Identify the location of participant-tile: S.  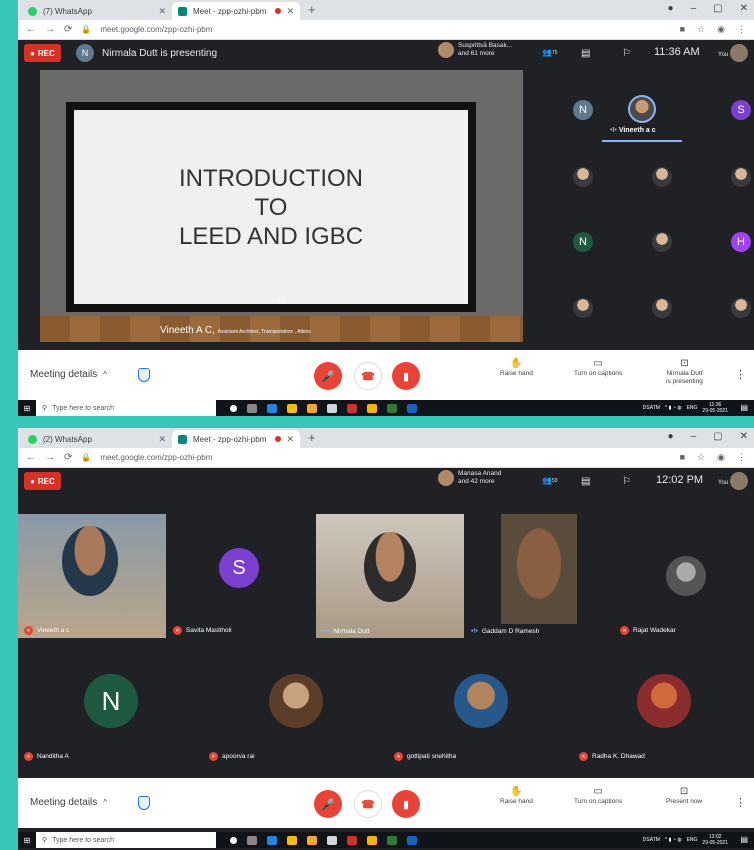
(741, 110).